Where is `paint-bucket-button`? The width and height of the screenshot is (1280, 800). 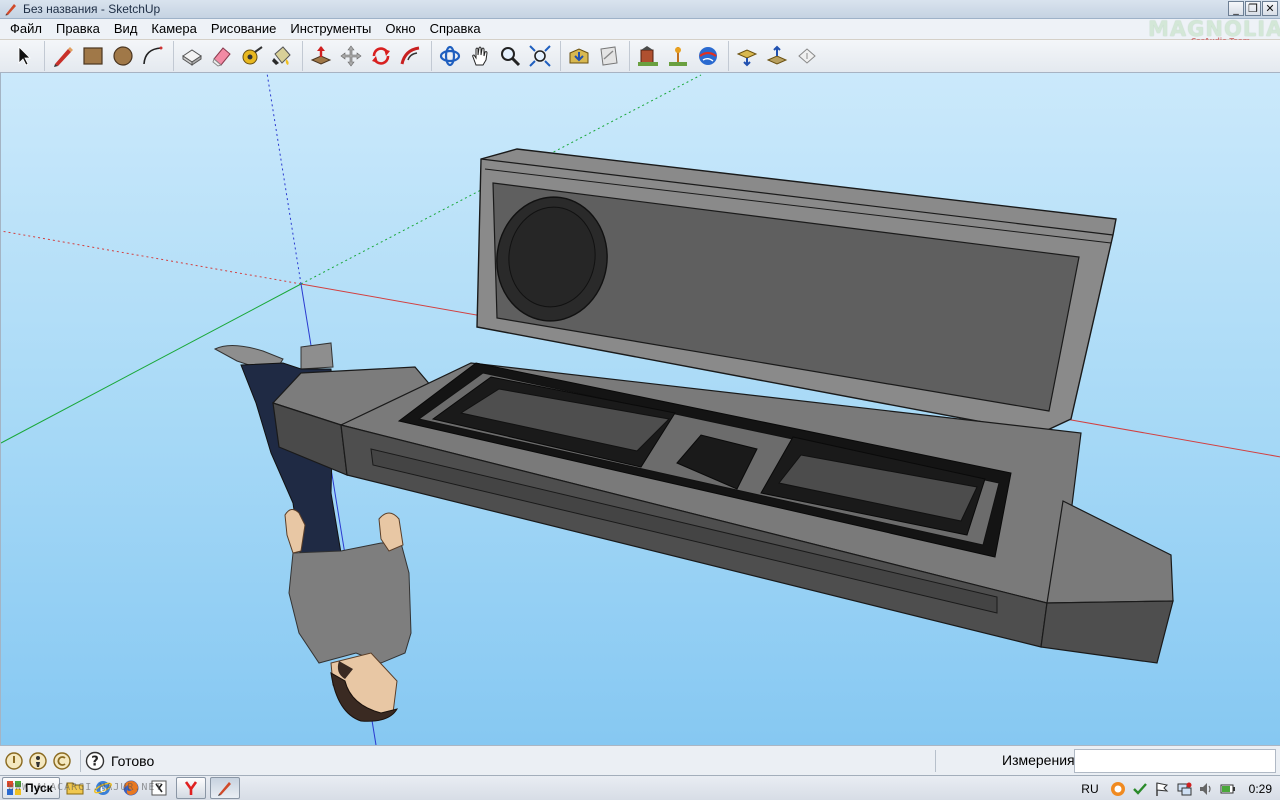
paint-bucket-button is located at coordinates (282, 56).